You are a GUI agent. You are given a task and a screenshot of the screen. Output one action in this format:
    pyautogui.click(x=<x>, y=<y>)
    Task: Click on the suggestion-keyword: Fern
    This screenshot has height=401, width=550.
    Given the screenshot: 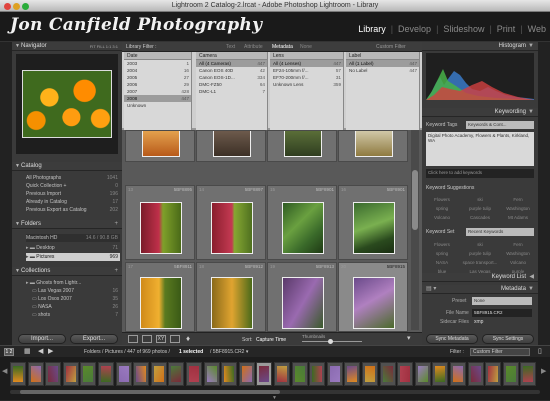 What is the action you would take?
    pyautogui.click(x=518, y=199)
    